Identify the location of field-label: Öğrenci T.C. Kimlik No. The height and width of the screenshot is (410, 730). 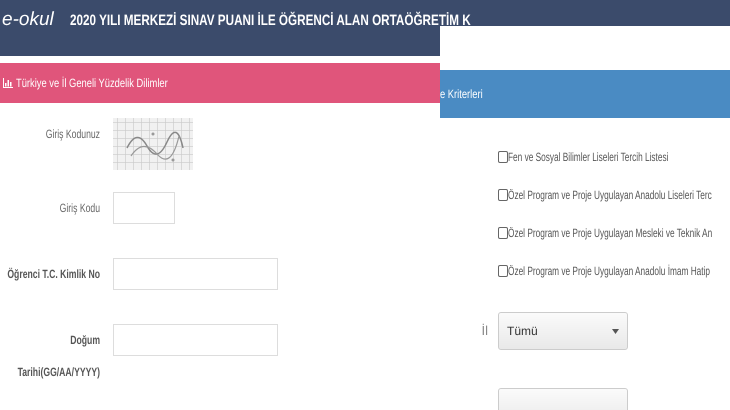
(53, 274).